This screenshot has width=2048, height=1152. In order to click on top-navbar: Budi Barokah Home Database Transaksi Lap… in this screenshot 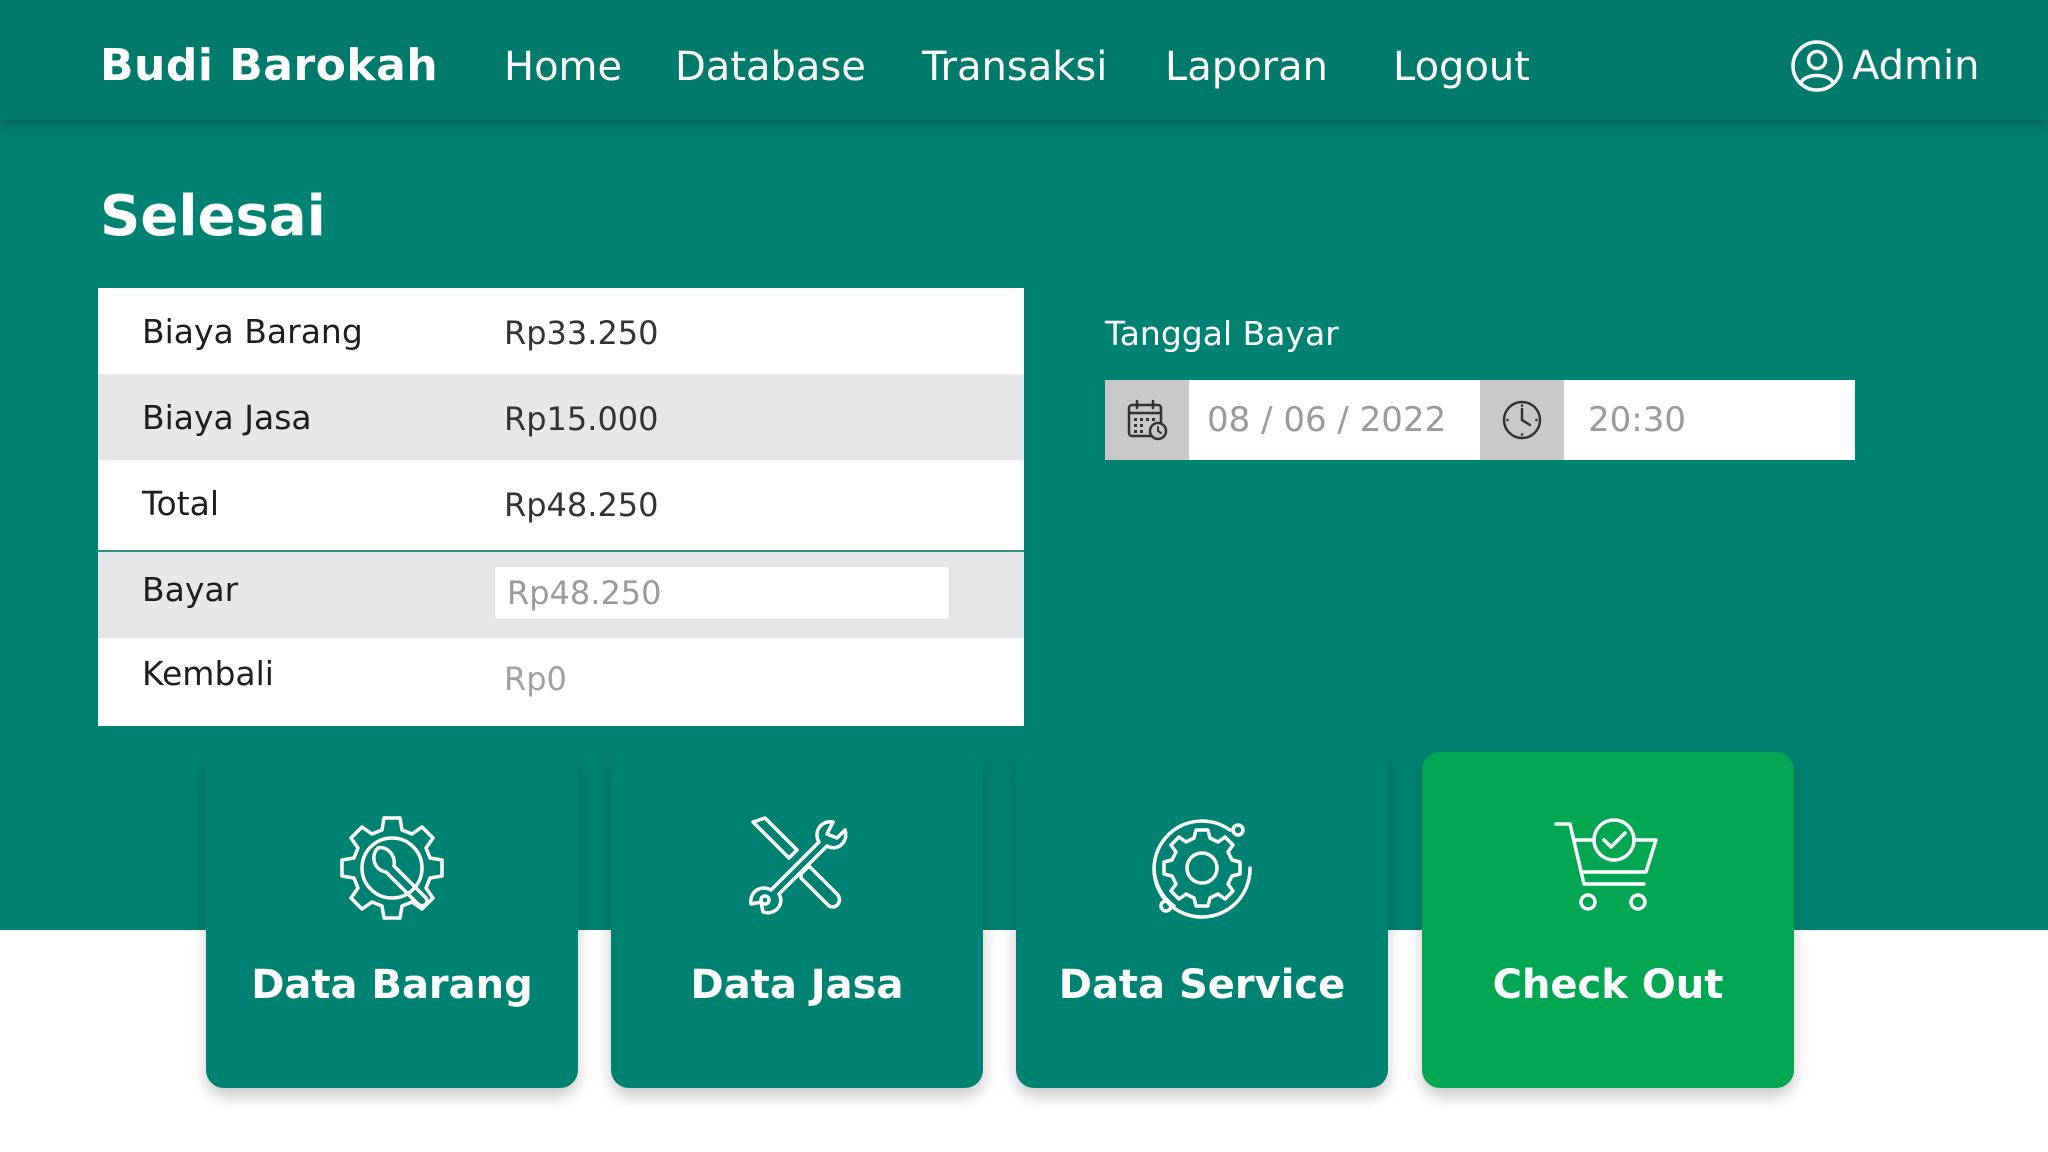, I will do `click(1024, 60)`.